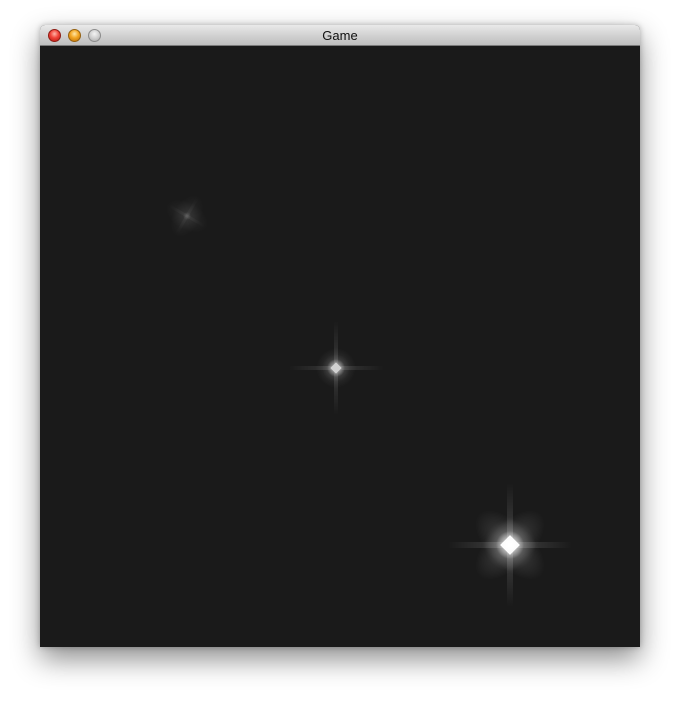  I want to click on particle-small, so click(187, 216).